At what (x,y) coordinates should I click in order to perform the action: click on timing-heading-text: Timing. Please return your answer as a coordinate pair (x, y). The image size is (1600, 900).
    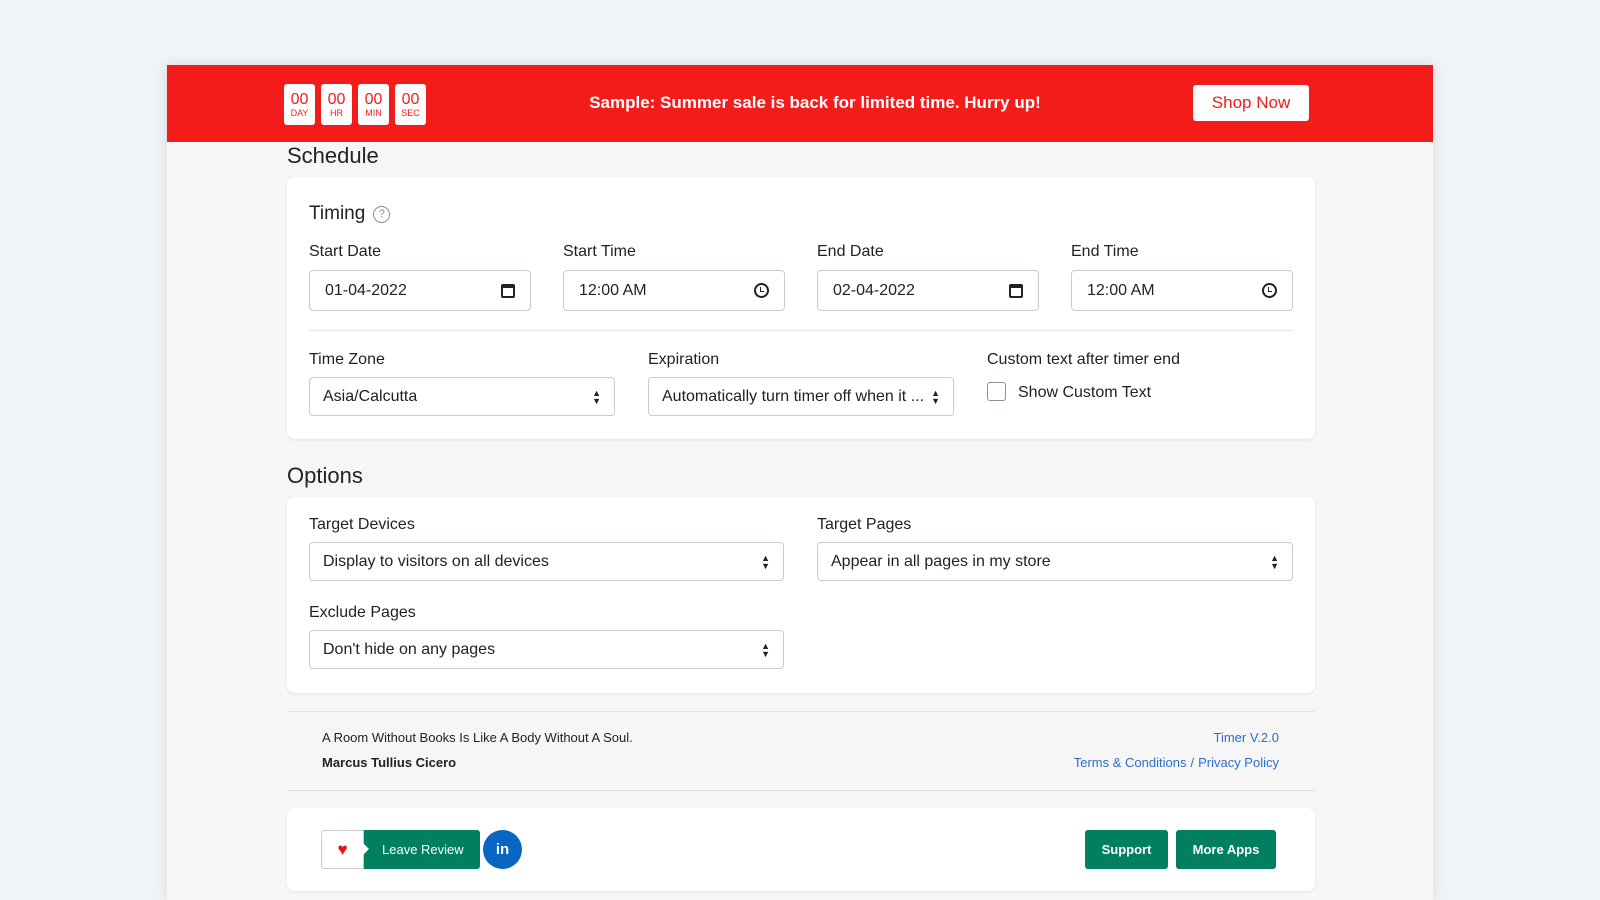
    Looking at the image, I should click on (337, 213).